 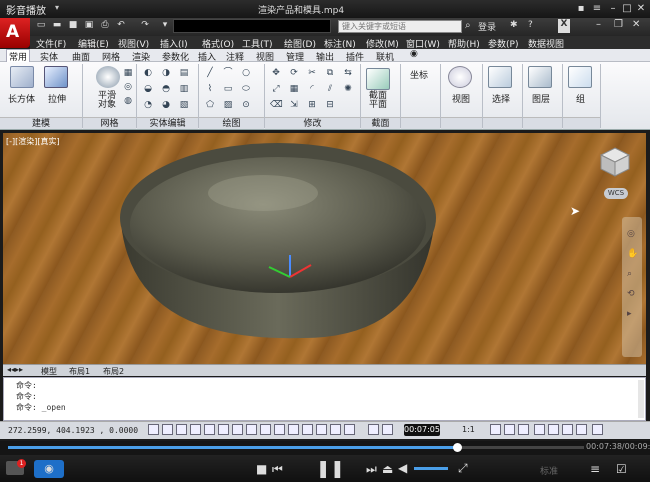 I want to click on group-icon, so click(x=580, y=77).